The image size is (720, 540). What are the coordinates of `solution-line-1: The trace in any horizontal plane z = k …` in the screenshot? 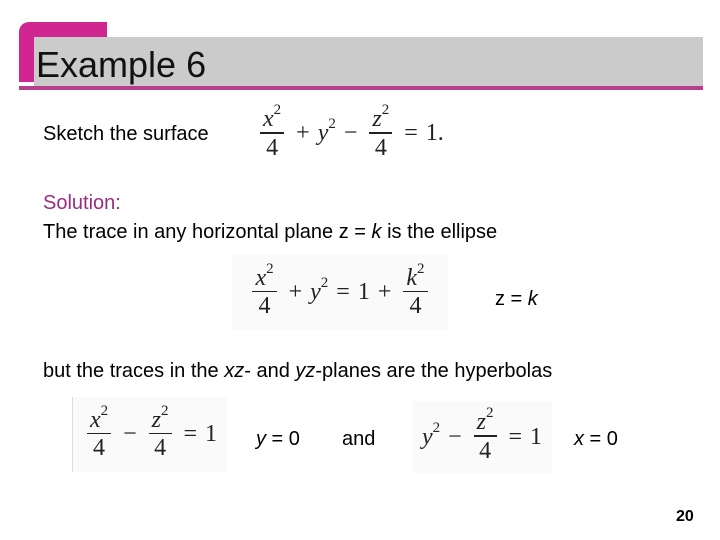 It's located at (270, 232).